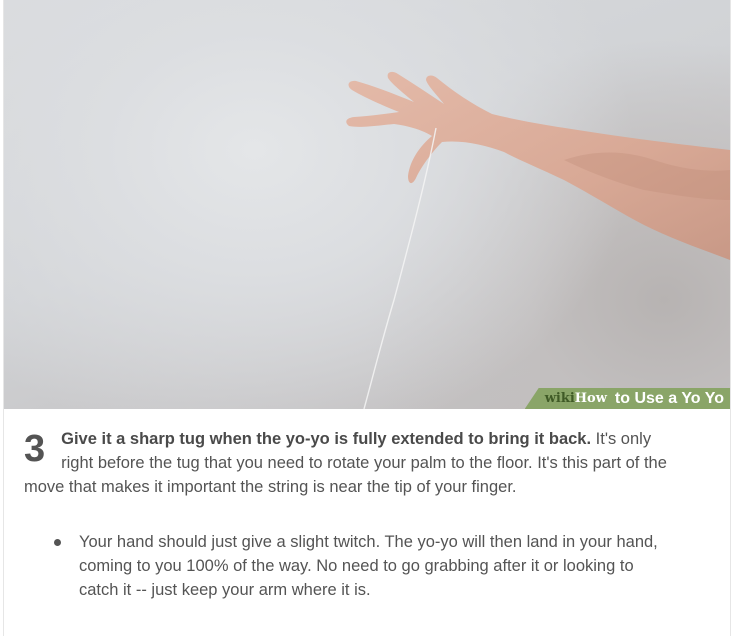  What do you see at coordinates (590, 398) in the screenshot?
I see `watermark-how: How` at bounding box center [590, 398].